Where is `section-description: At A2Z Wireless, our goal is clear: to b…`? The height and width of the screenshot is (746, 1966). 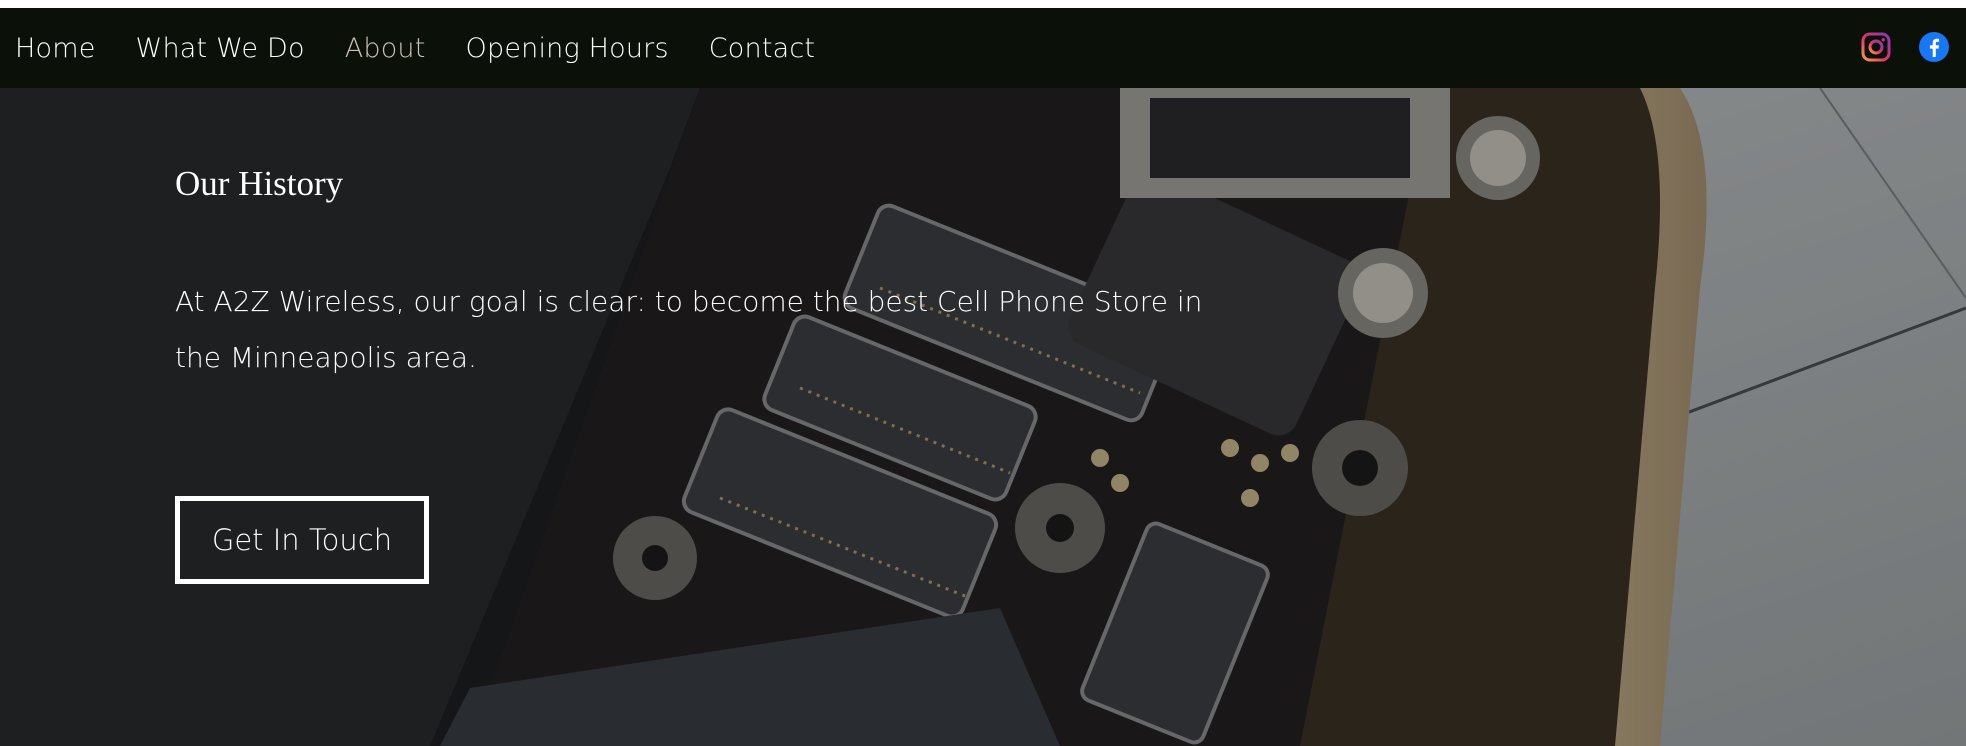 section-description: At A2Z Wireless, our goal is clear: to b… is located at coordinates (689, 329).